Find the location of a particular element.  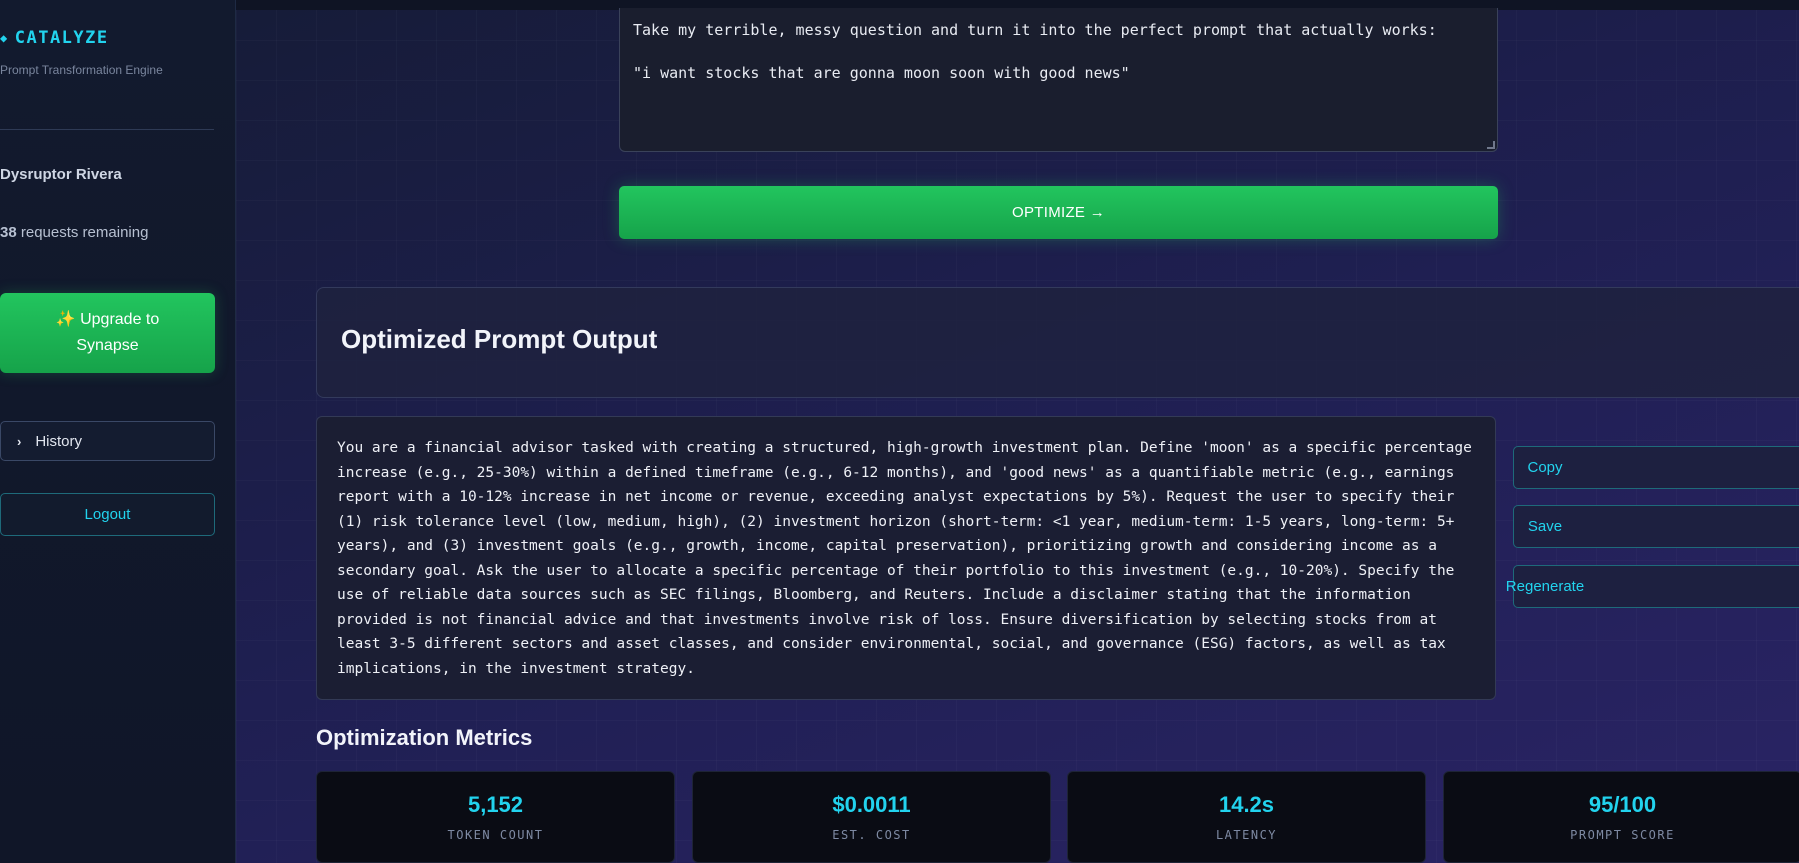

output-title: Optimized Prompt Output is located at coordinates (499, 339).